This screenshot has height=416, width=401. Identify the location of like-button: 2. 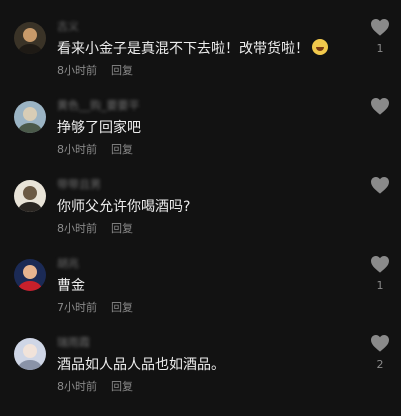
(380, 352).